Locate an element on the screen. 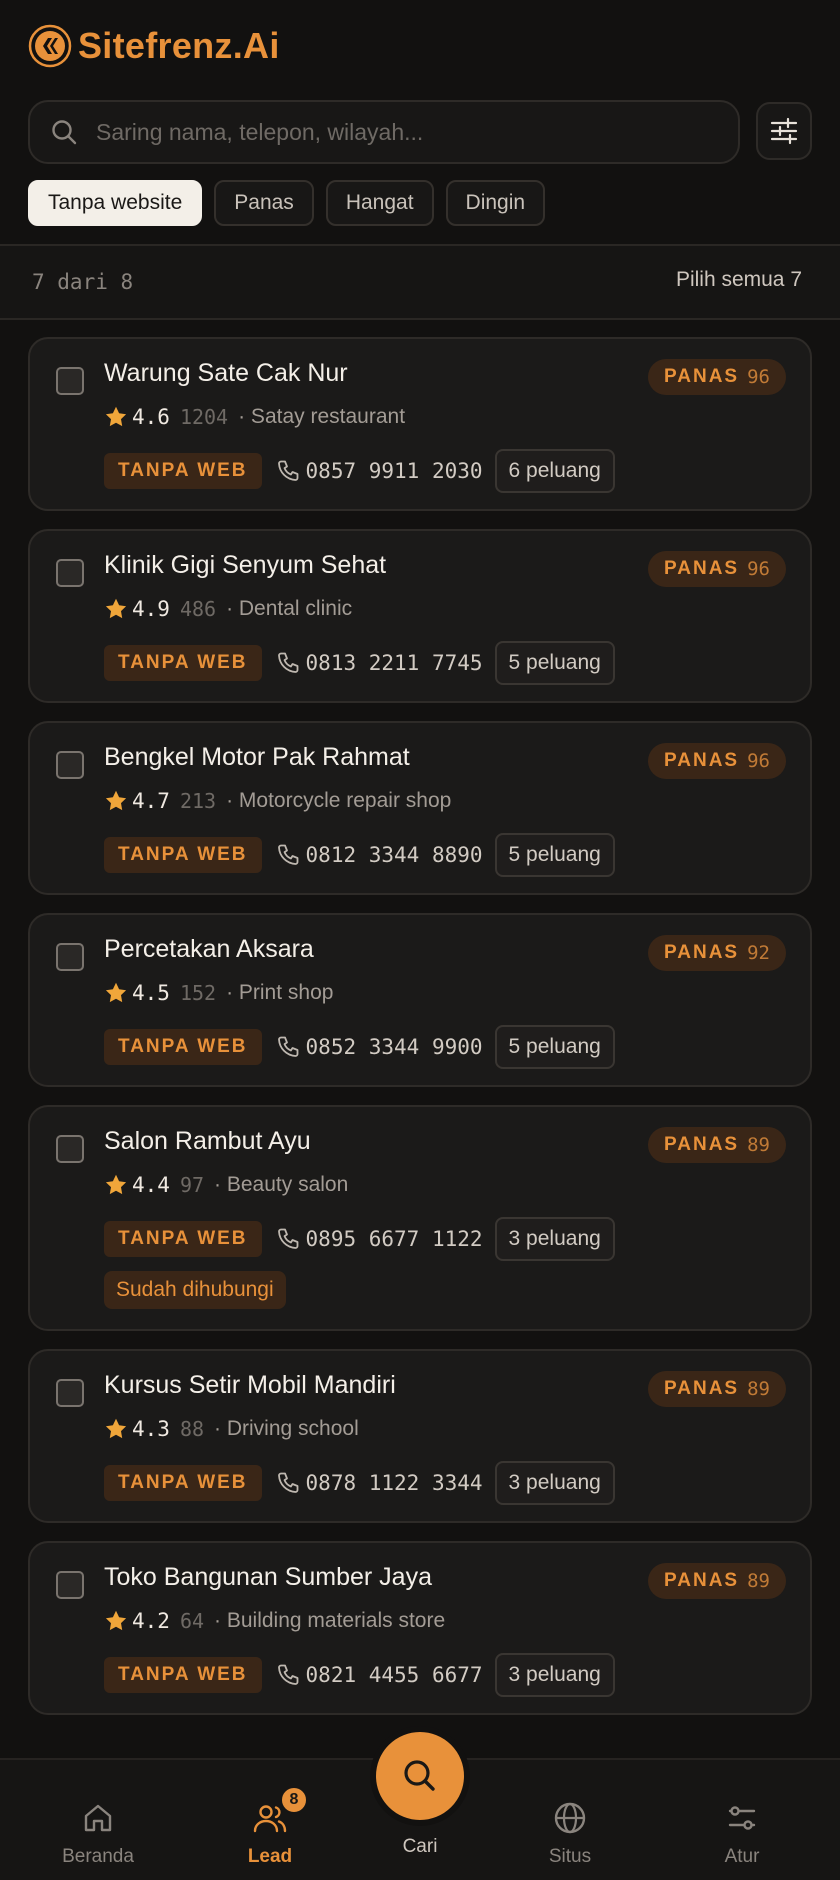 This screenshot has width=840, height=1880. divider is located at coordinates (420, 319).